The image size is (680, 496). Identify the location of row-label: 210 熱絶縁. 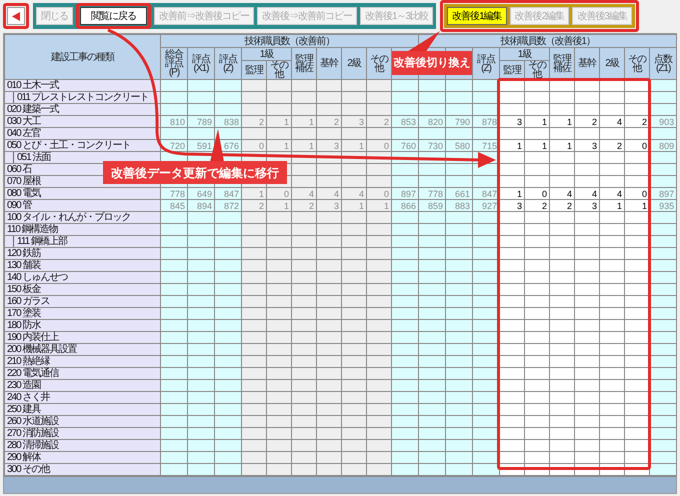
(28, 361).